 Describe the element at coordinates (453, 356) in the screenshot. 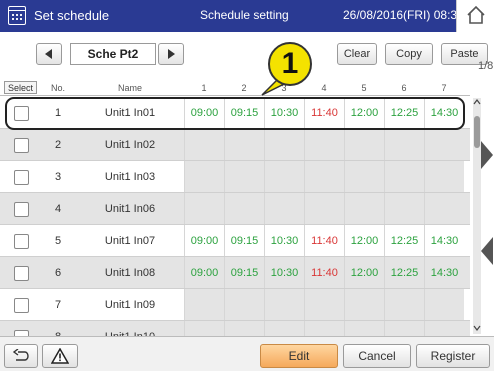

I see `register-button: Register` at that location.